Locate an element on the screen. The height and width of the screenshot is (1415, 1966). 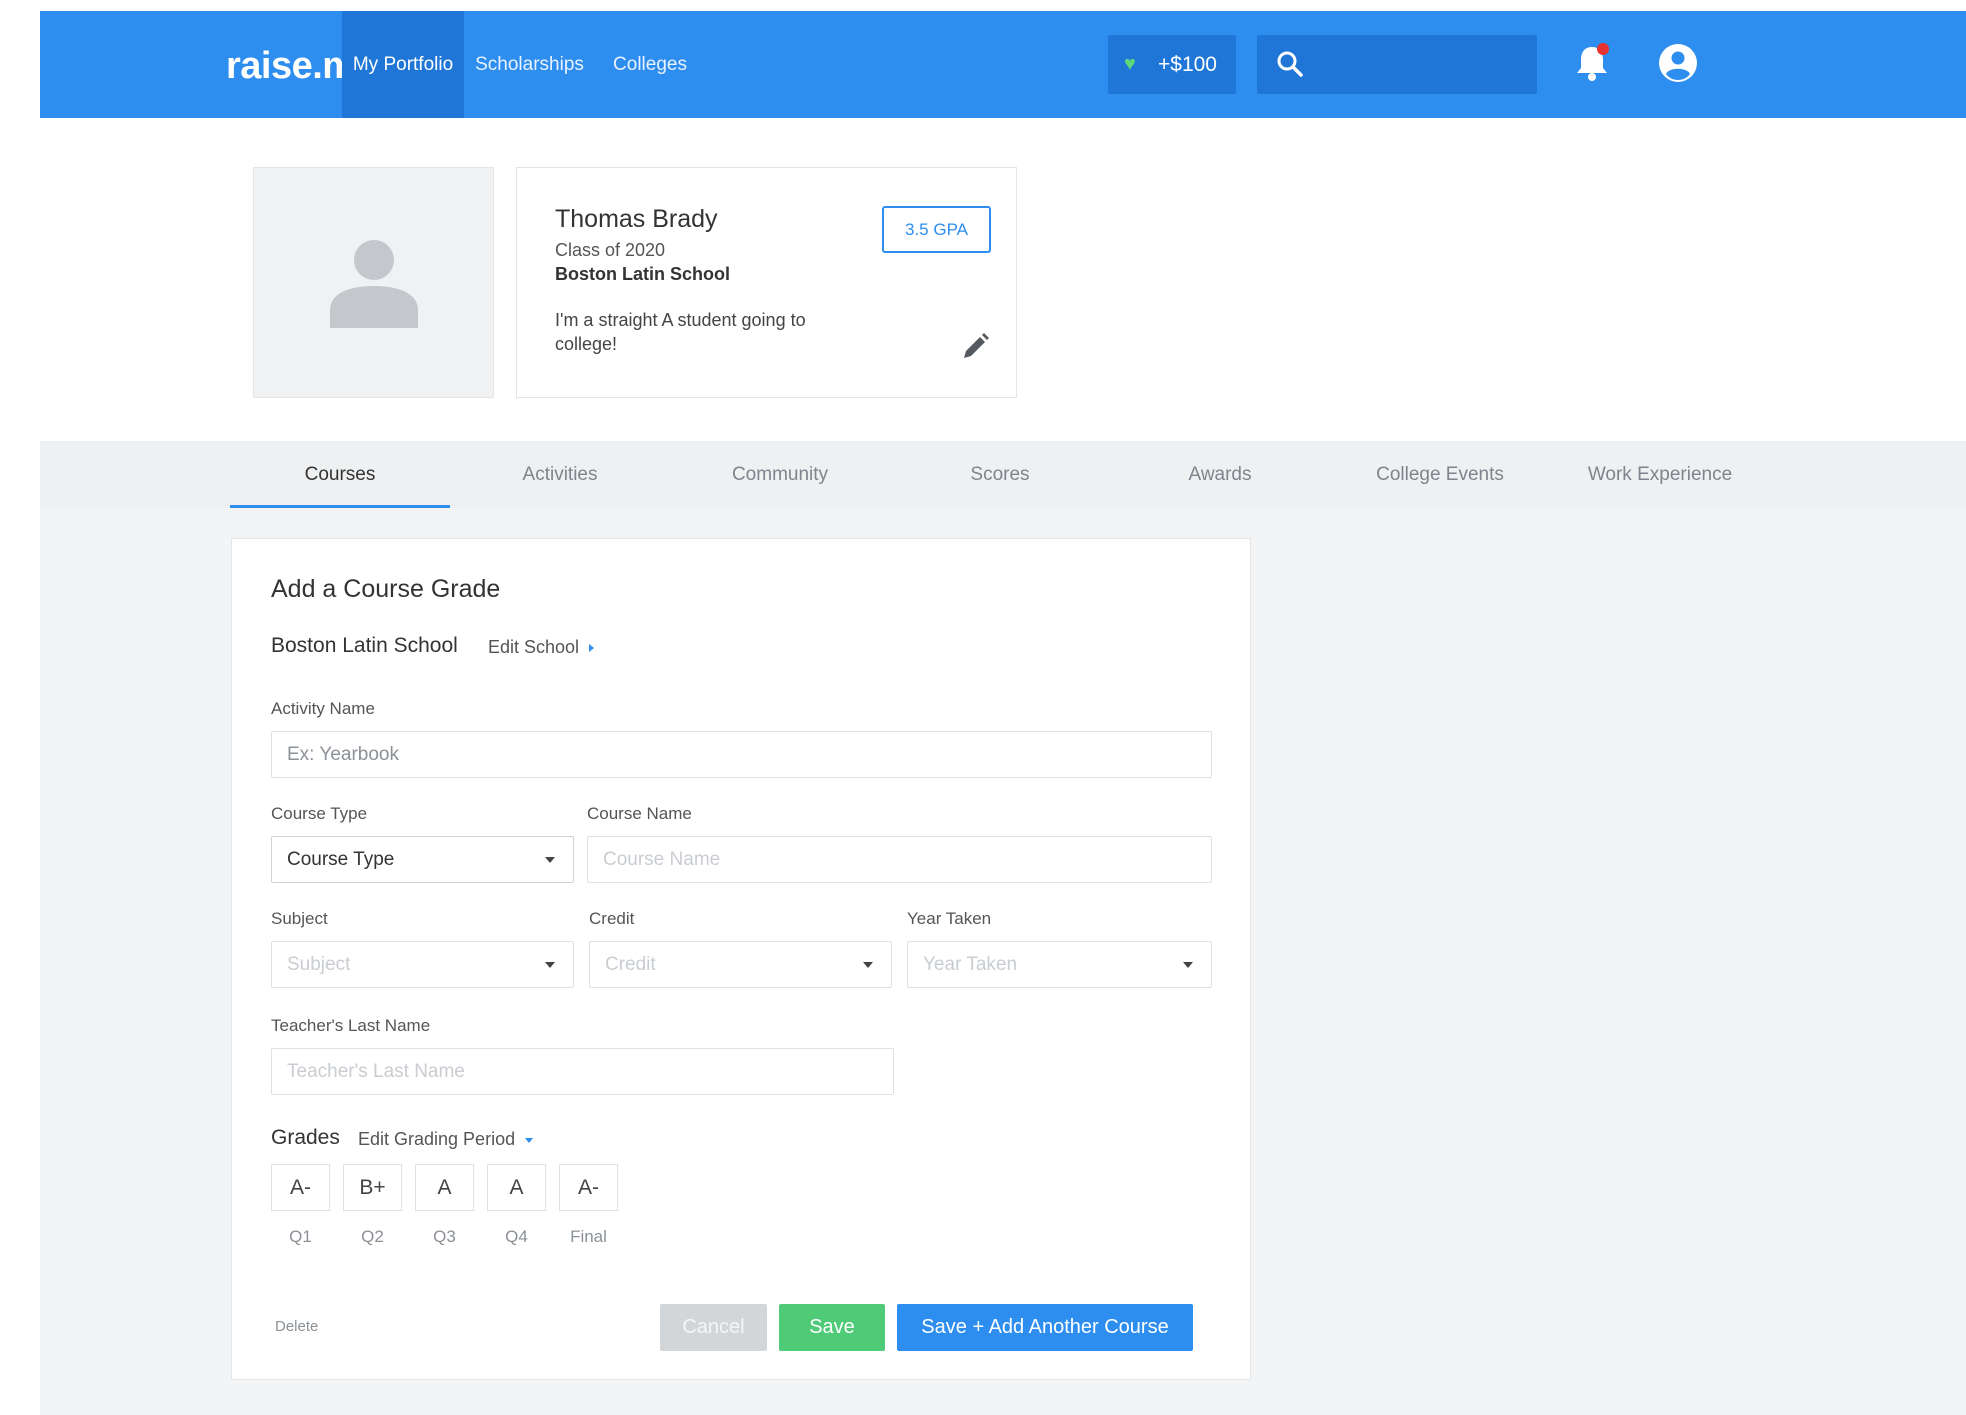
year-taken-label: Year Taken is located at coordinates (949, 918).